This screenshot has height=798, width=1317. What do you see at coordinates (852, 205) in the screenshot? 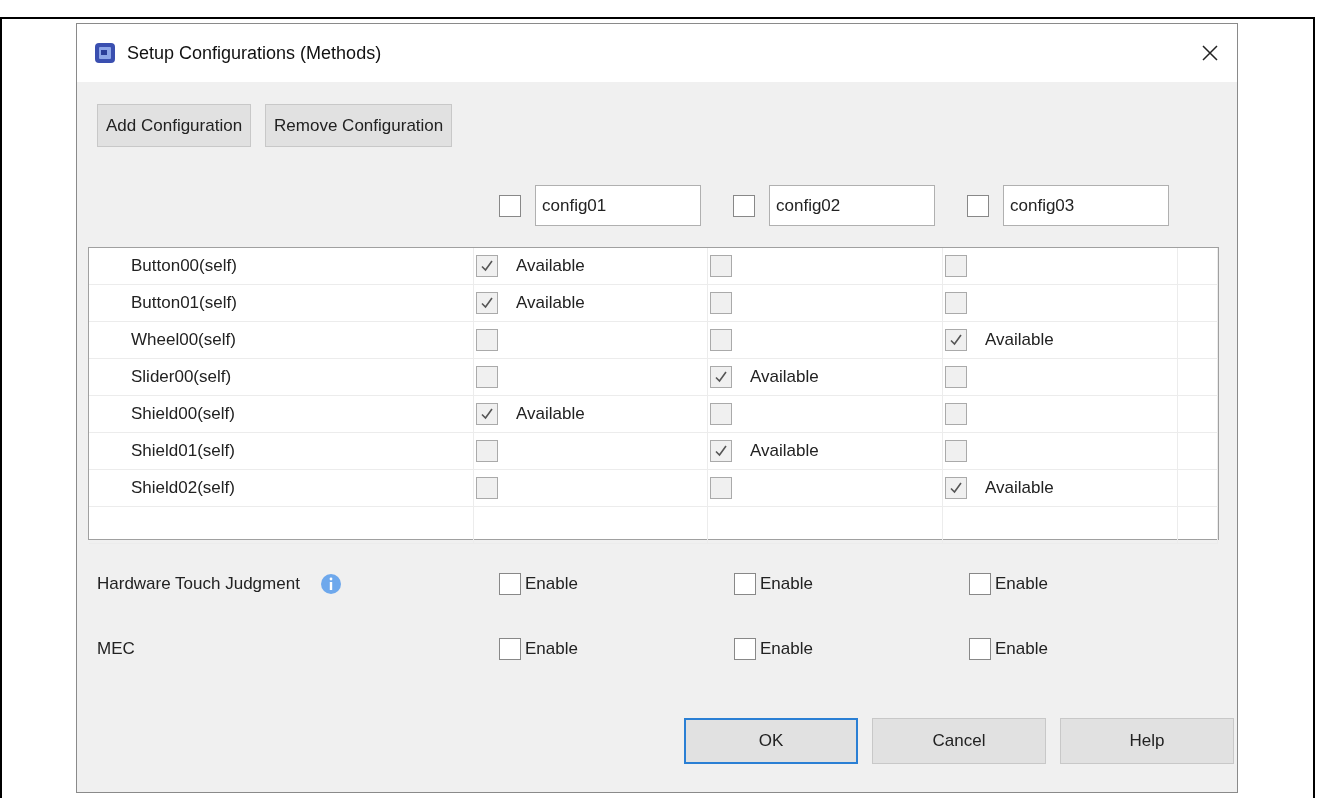
I see `name-field: config02` at bounding box center [852, 205].